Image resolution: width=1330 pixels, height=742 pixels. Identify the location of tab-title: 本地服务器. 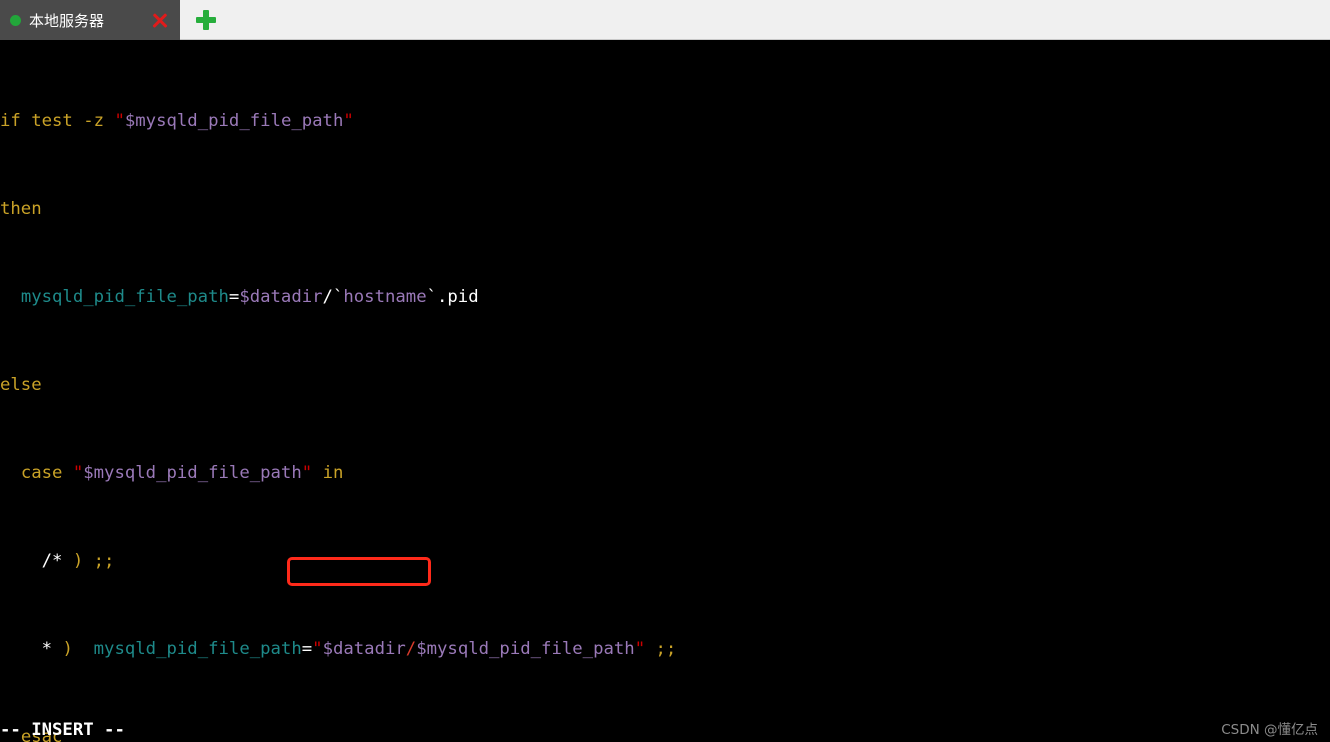
(67, 20).